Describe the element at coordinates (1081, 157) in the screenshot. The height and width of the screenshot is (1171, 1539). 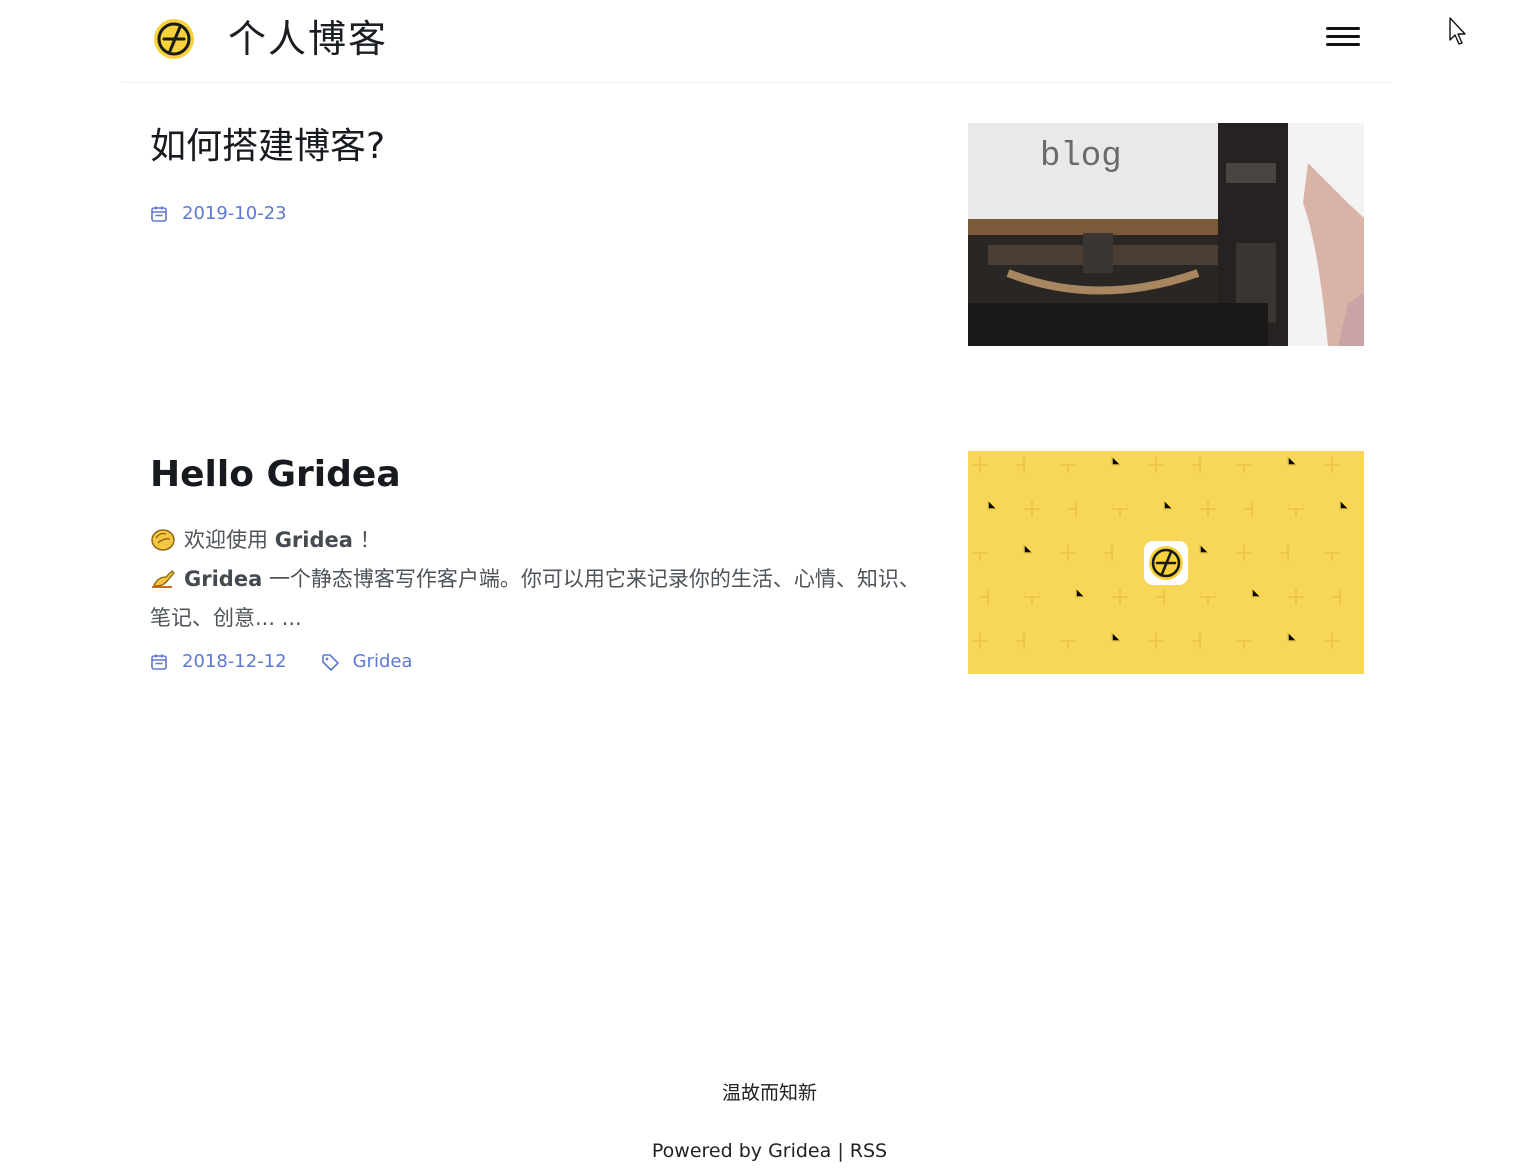
I see `thumbnail-blog-text: blog` at that location.